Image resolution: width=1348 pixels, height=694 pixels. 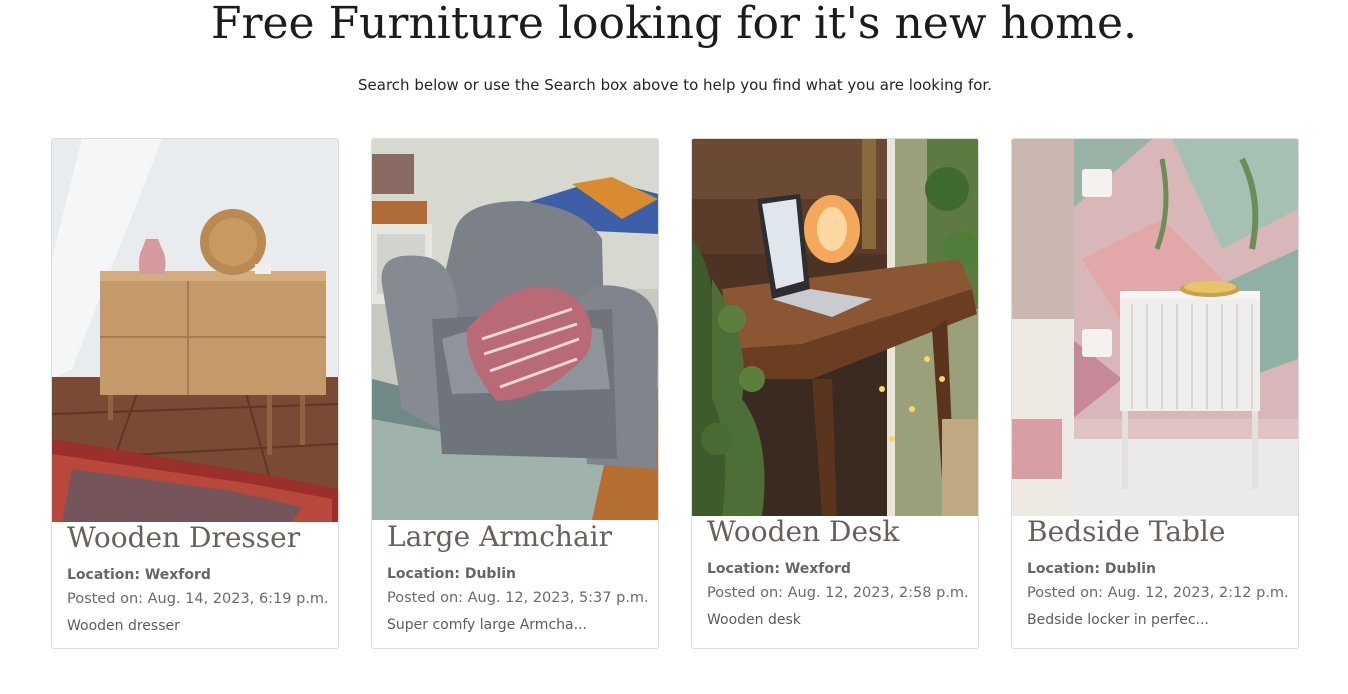 What do you see at coordinates (803, 532) in the screenshot?
I see `listing-title: Wooden Desk` at bounding box center [803, 532].